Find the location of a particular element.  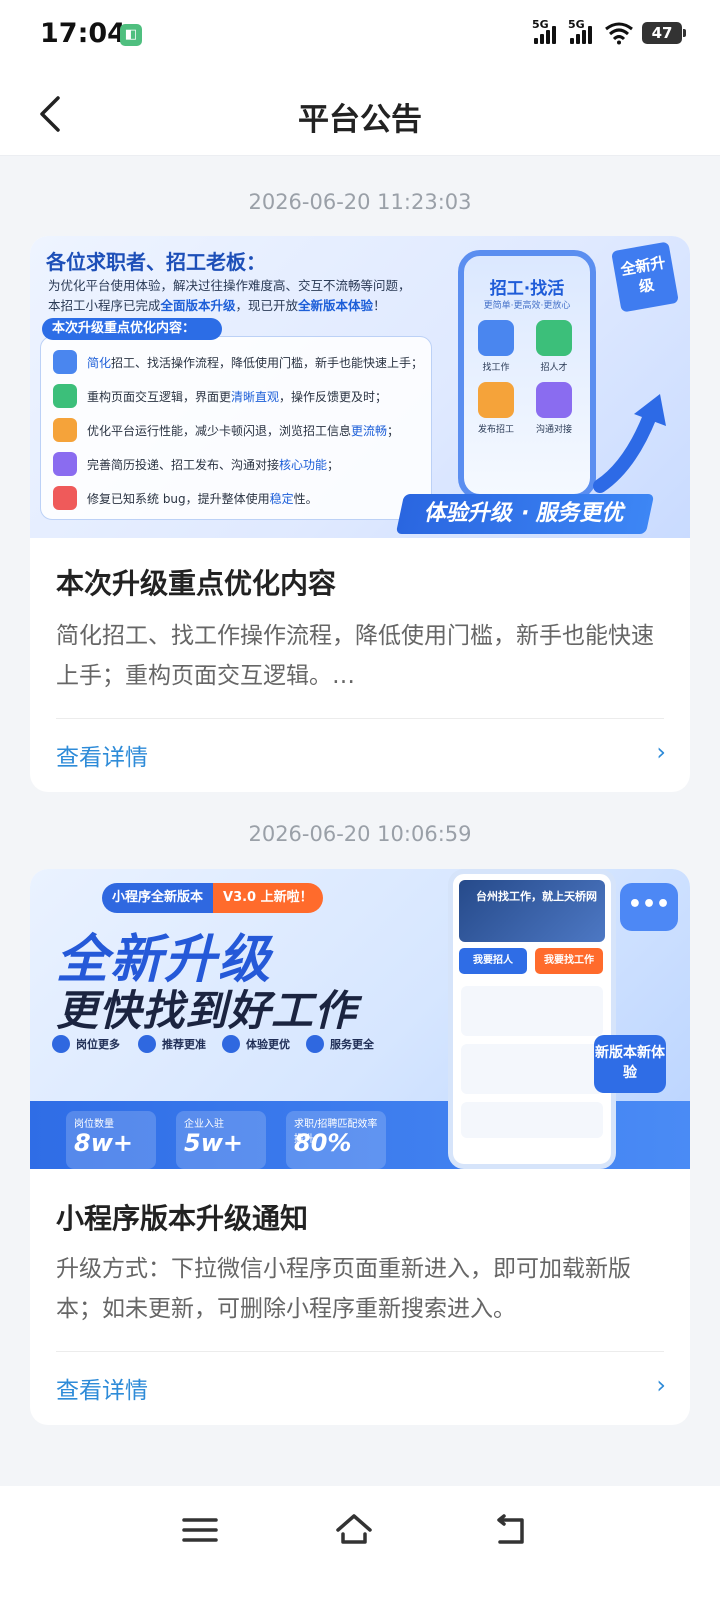

growth-arrow-icon is located at coordinates (629, 443).